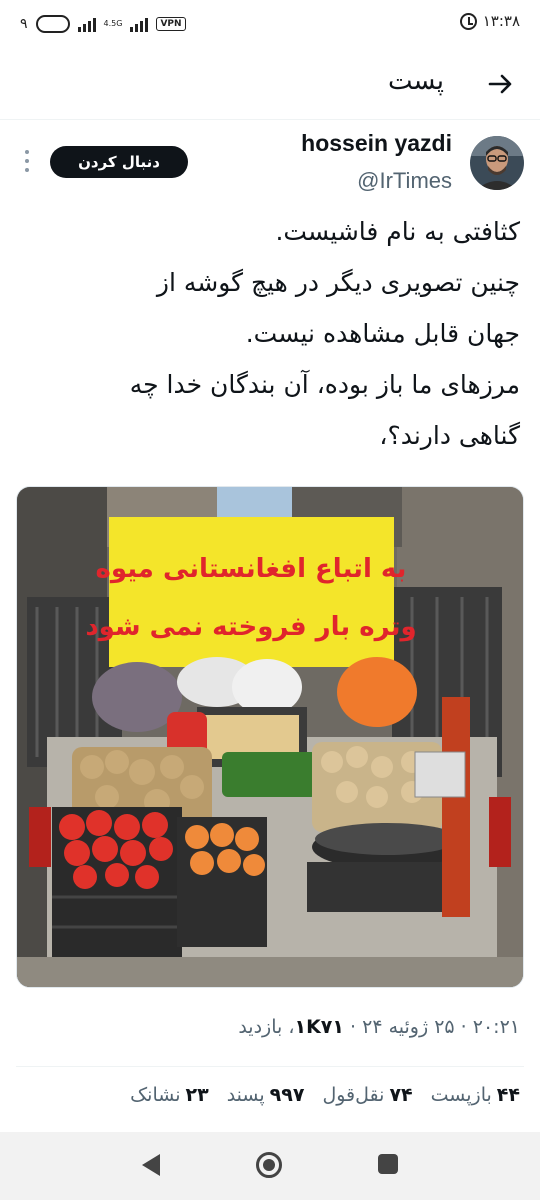 Image resolution: width=540 pixels, height=1200 pixels. Describe the element at coordinates (508, 1095) in the screenshot. I see `reposts-count: ۴۴` at that location.